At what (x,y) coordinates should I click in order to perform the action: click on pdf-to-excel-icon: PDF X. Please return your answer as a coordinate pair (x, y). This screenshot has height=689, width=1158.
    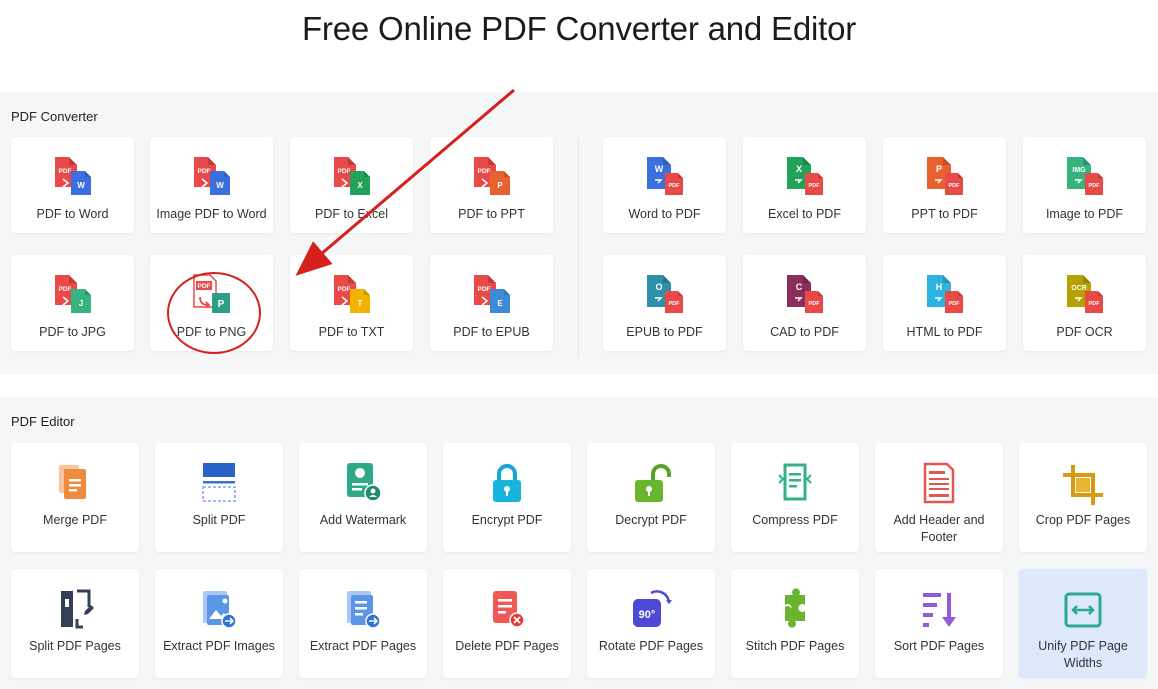
    Looking at the image, I should click on (352, 178).